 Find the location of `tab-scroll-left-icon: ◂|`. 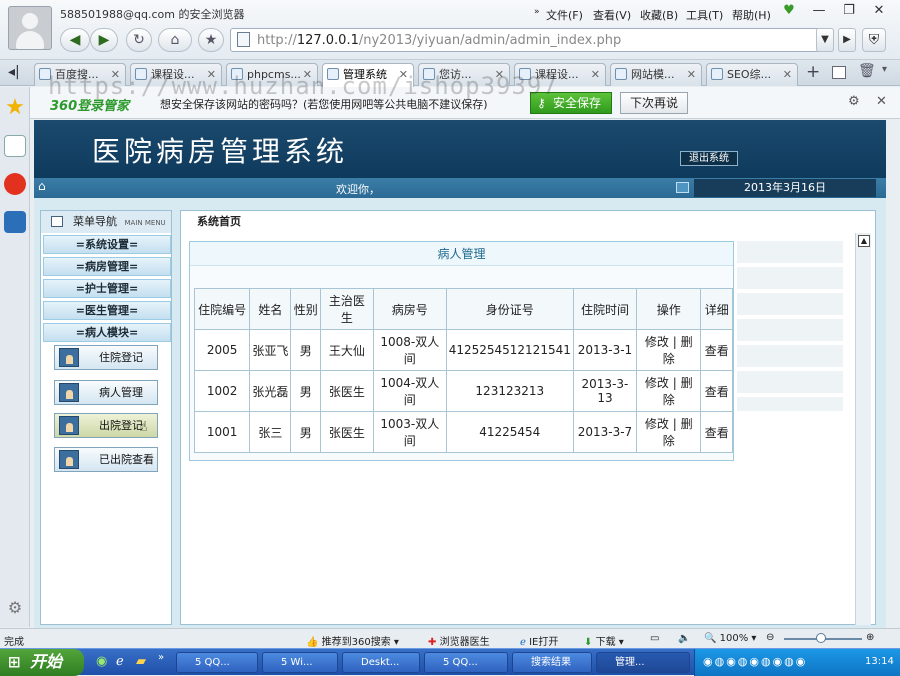

tab-scroll-left-icon: ◂| is located at coordinates (14, 72).